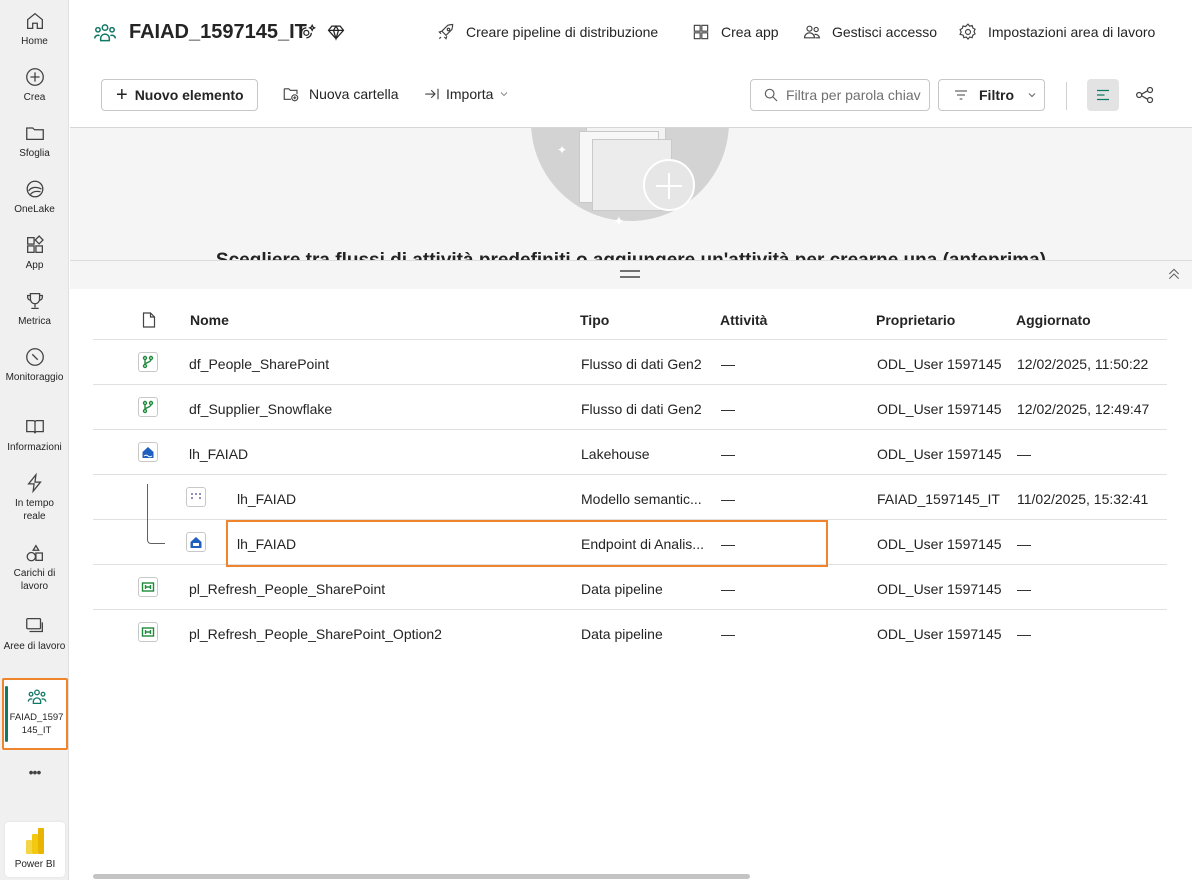  What do you see at coordinates (622, 634) in the screenshot?
I see `item-type: Data pipeline` at bounding box center [622, 634].